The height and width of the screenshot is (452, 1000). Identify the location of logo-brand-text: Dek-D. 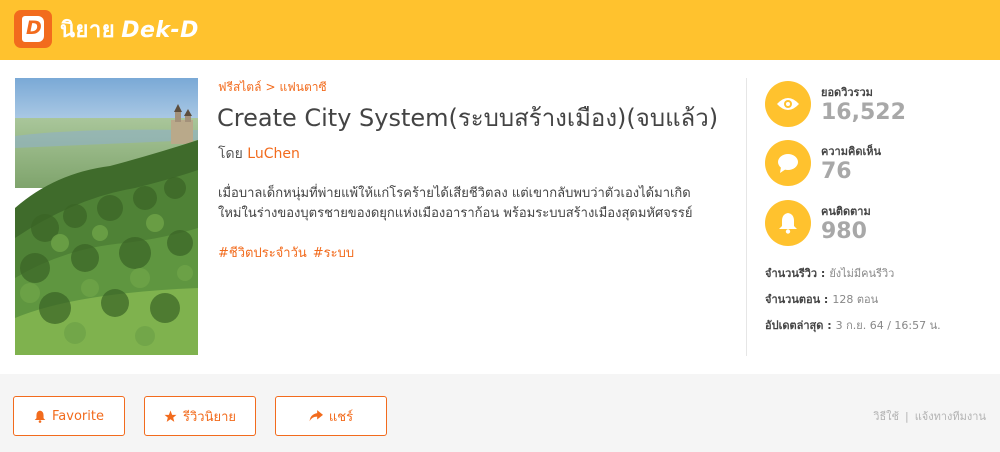
(160, 30).